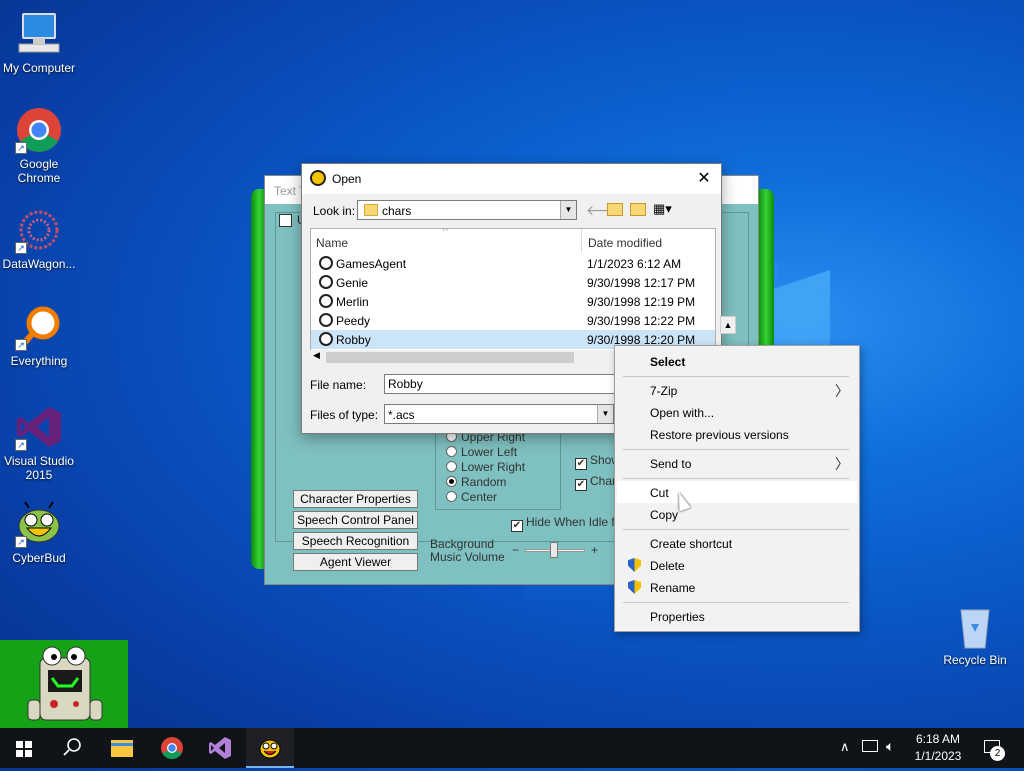 This screenshot has width=1024, height=771. What do you see at coordinates (39, 558) in the screenshot?
I see `desktop-icon-label: CyberBud` at bounding box center [39, 558].